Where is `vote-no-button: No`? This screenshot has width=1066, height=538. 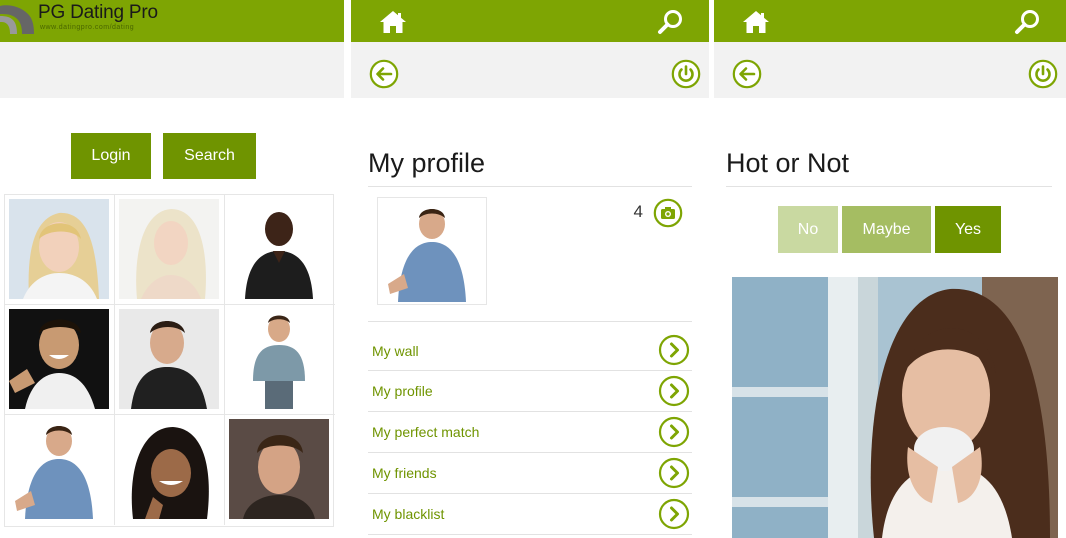
vote-no-button: No is located at coordinates (808, 229).